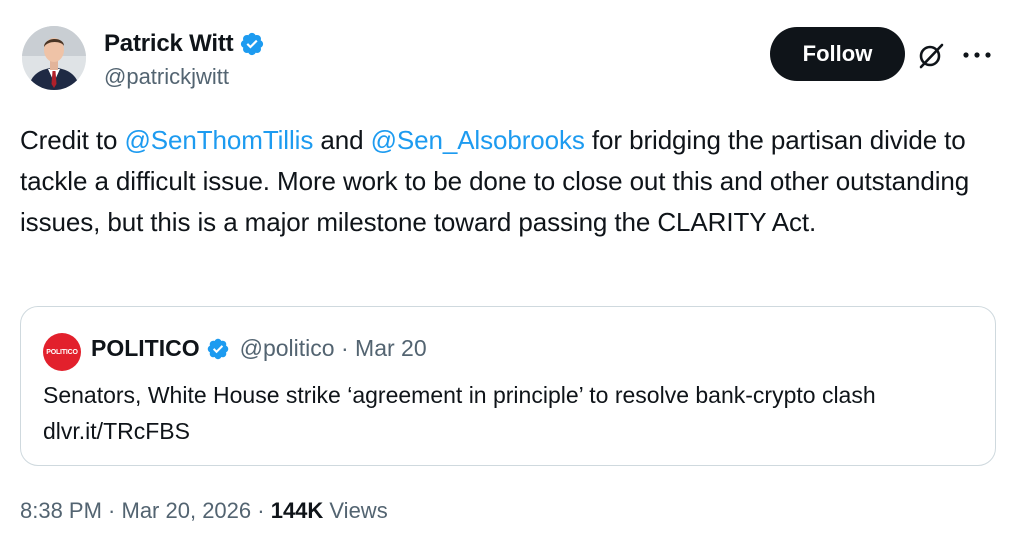 The height and width of the screenshot is (541, 1024). I want to click on author-avatar-image, so click(54, 58).